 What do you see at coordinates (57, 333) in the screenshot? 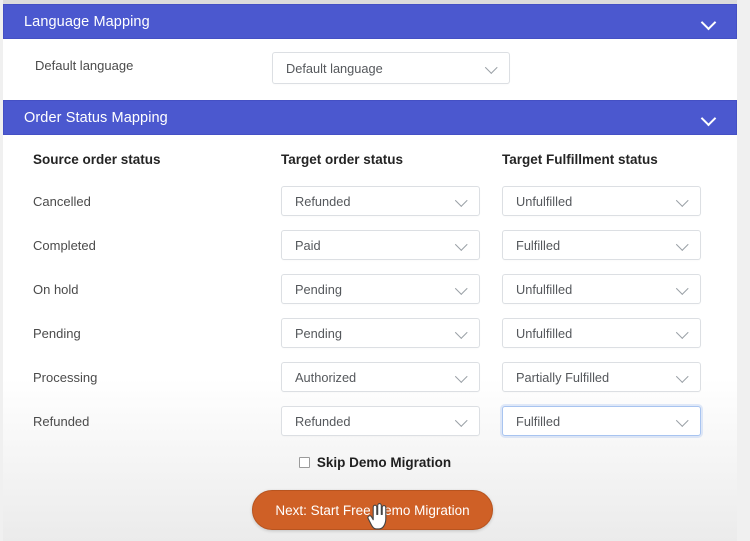
I see `source-order-status-value: Pending` at bounding box center [57, 333].